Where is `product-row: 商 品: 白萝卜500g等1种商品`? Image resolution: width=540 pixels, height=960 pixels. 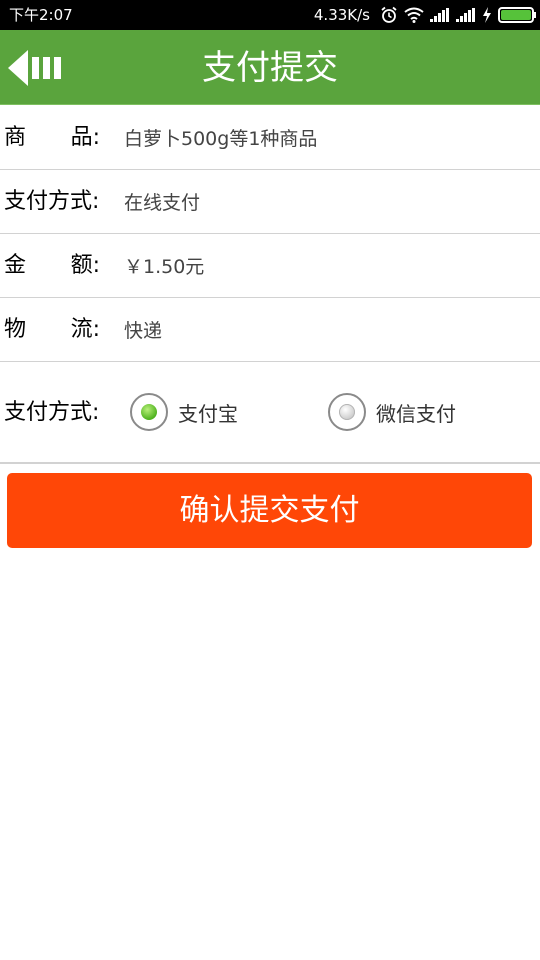
product-row: 商 品: 白萝卜500g等1种商品 is located at coordinates (270, 138).